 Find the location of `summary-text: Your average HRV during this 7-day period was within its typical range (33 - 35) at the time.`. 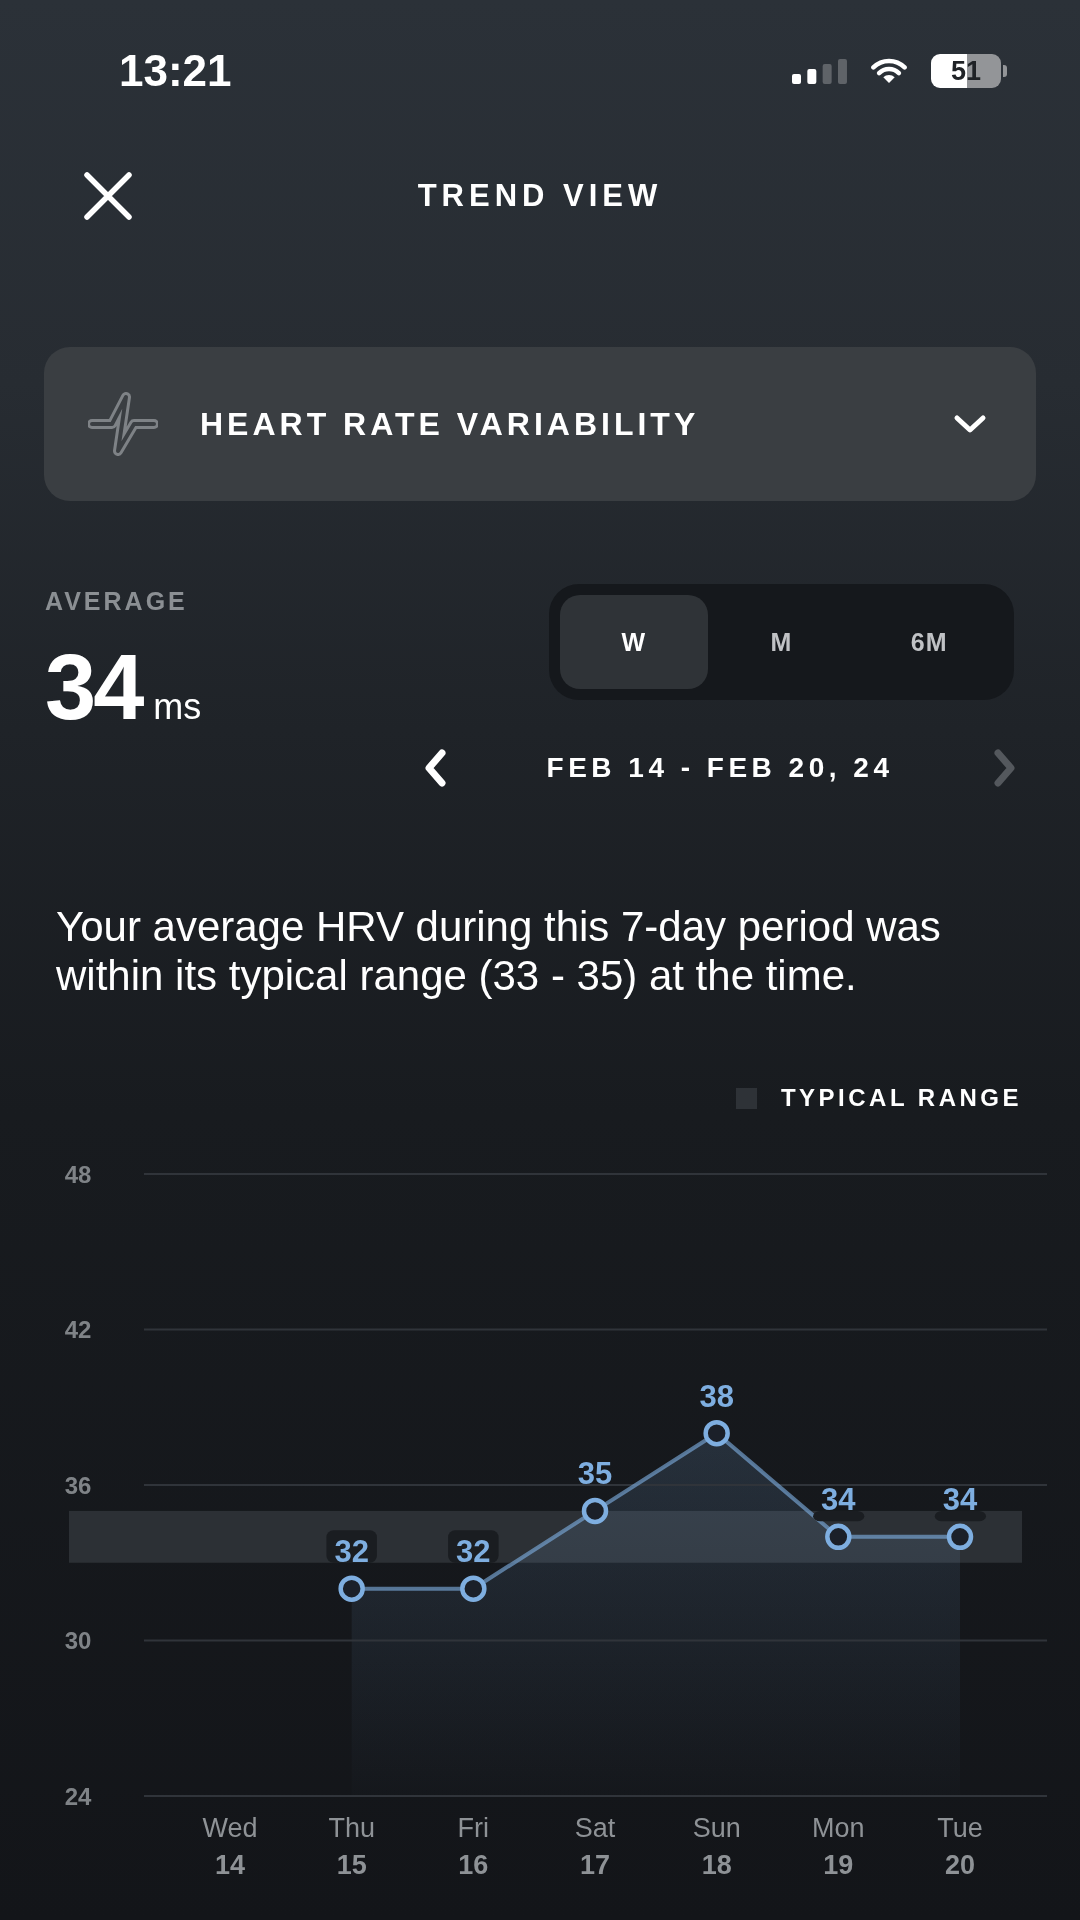

summary-text: Your average HRV during this 7-day period was within its typical range (33 - 35) at the time. is located at coordinates (499, 951).